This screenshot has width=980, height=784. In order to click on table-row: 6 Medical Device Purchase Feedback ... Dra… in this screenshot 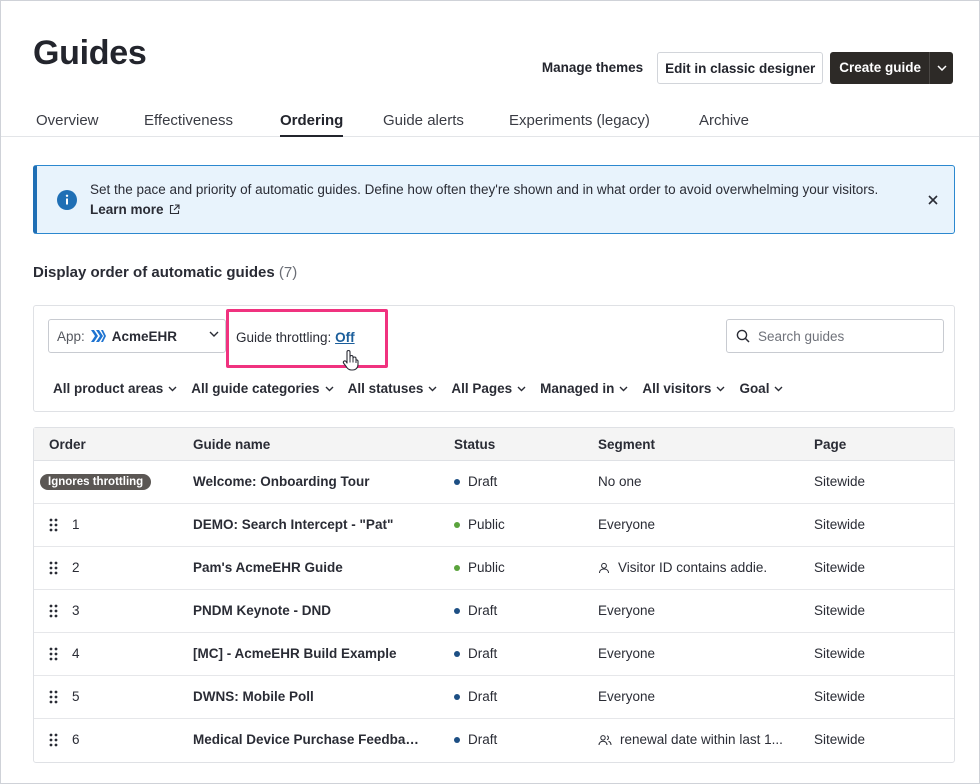, I will do `click(494, 740)`.